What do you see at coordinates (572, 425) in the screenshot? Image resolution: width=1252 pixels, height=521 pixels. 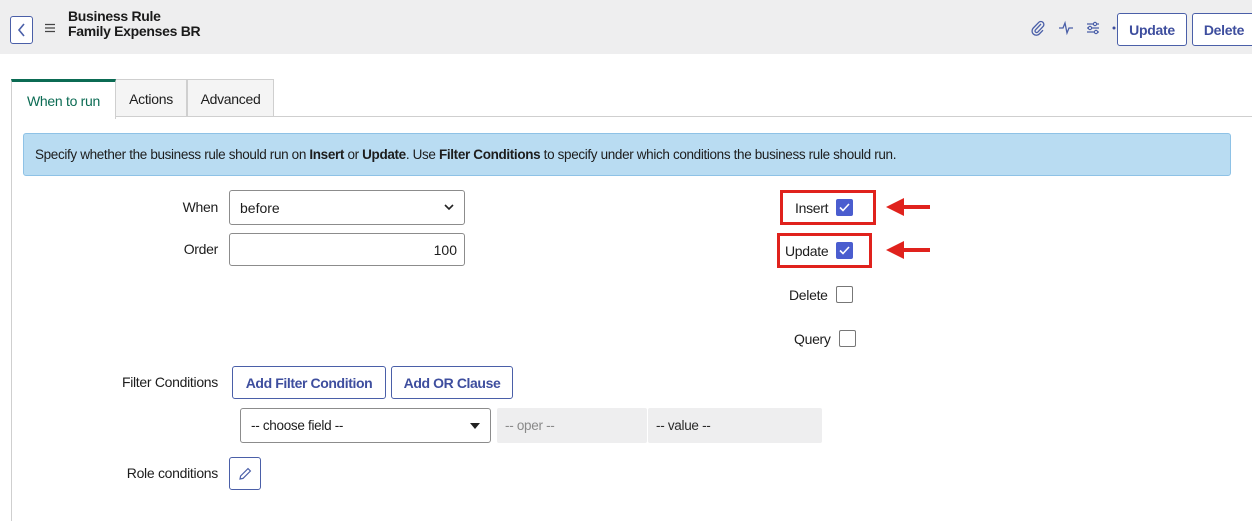 I see `operator-select: -- oper --` at bounding box center [572, 425].